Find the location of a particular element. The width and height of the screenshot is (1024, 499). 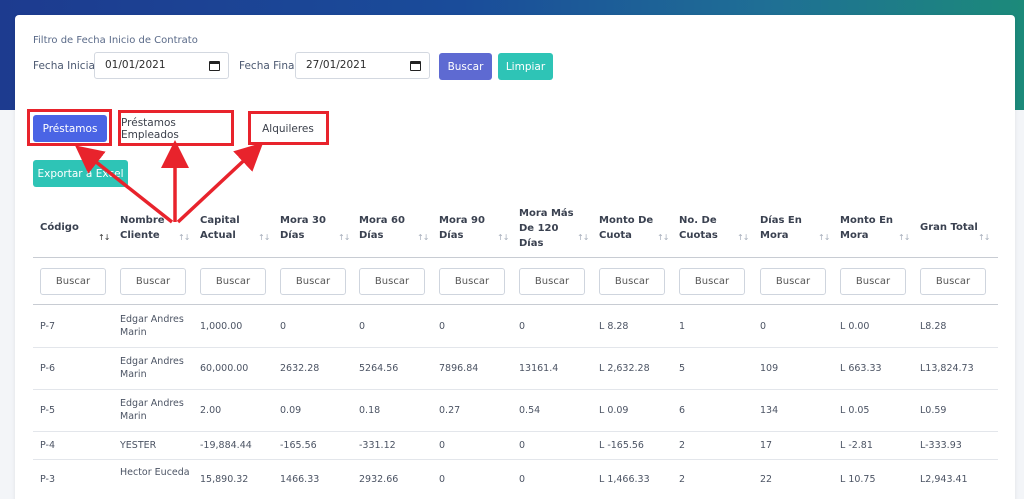

arrow-to-prestamos is located at coordinates (124, 184).